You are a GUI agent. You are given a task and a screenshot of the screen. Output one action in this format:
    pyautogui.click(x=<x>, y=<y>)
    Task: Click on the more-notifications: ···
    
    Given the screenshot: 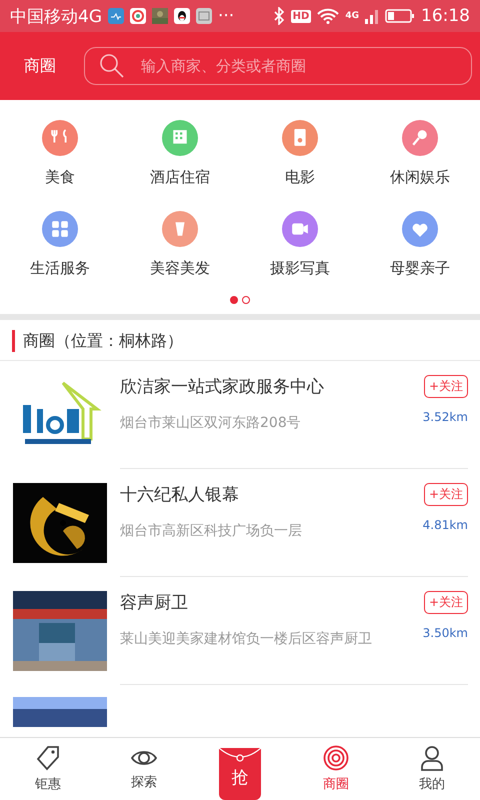 What is the action you would take?
    pyautogui.click(x=226, y=16)
    